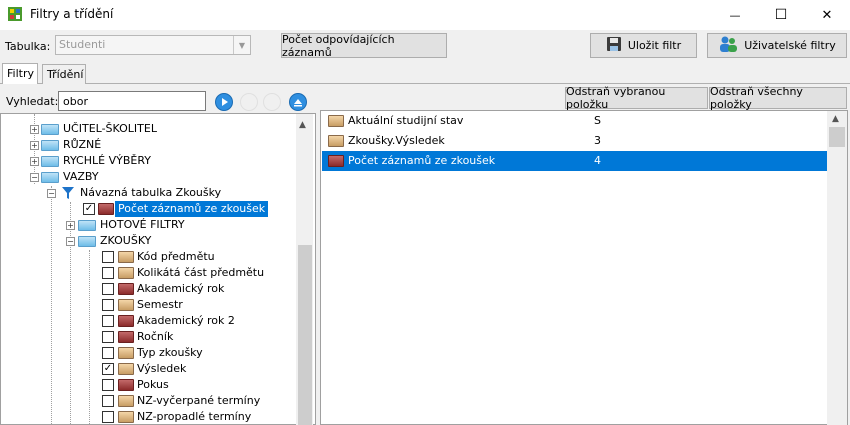 The width and height of the screenshot is (850, 425). Describe the element at coordinates (338, 45) in the screenshot. I see `count-records-label: Počet odpovídajících záznamů` at that location.